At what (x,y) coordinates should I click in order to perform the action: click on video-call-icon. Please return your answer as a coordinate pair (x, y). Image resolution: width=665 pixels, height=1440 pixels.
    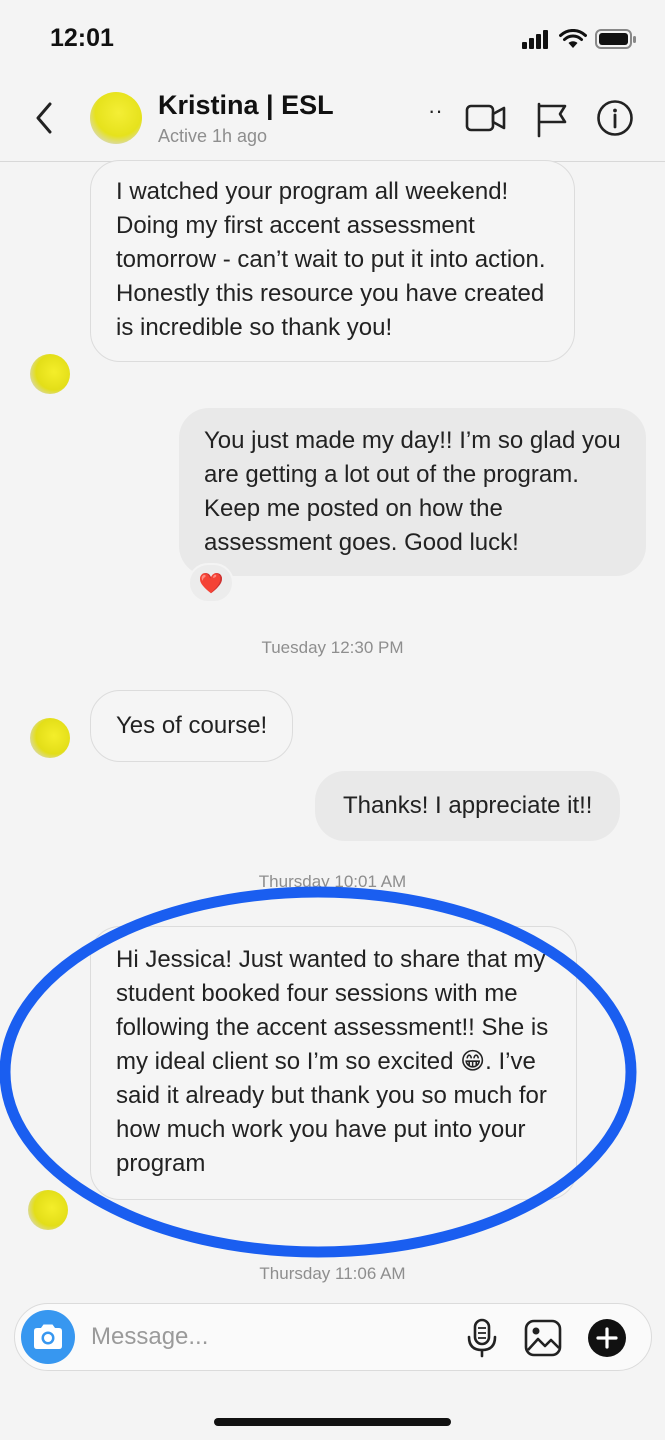
    Looking at the image, I should click on (486, 118).